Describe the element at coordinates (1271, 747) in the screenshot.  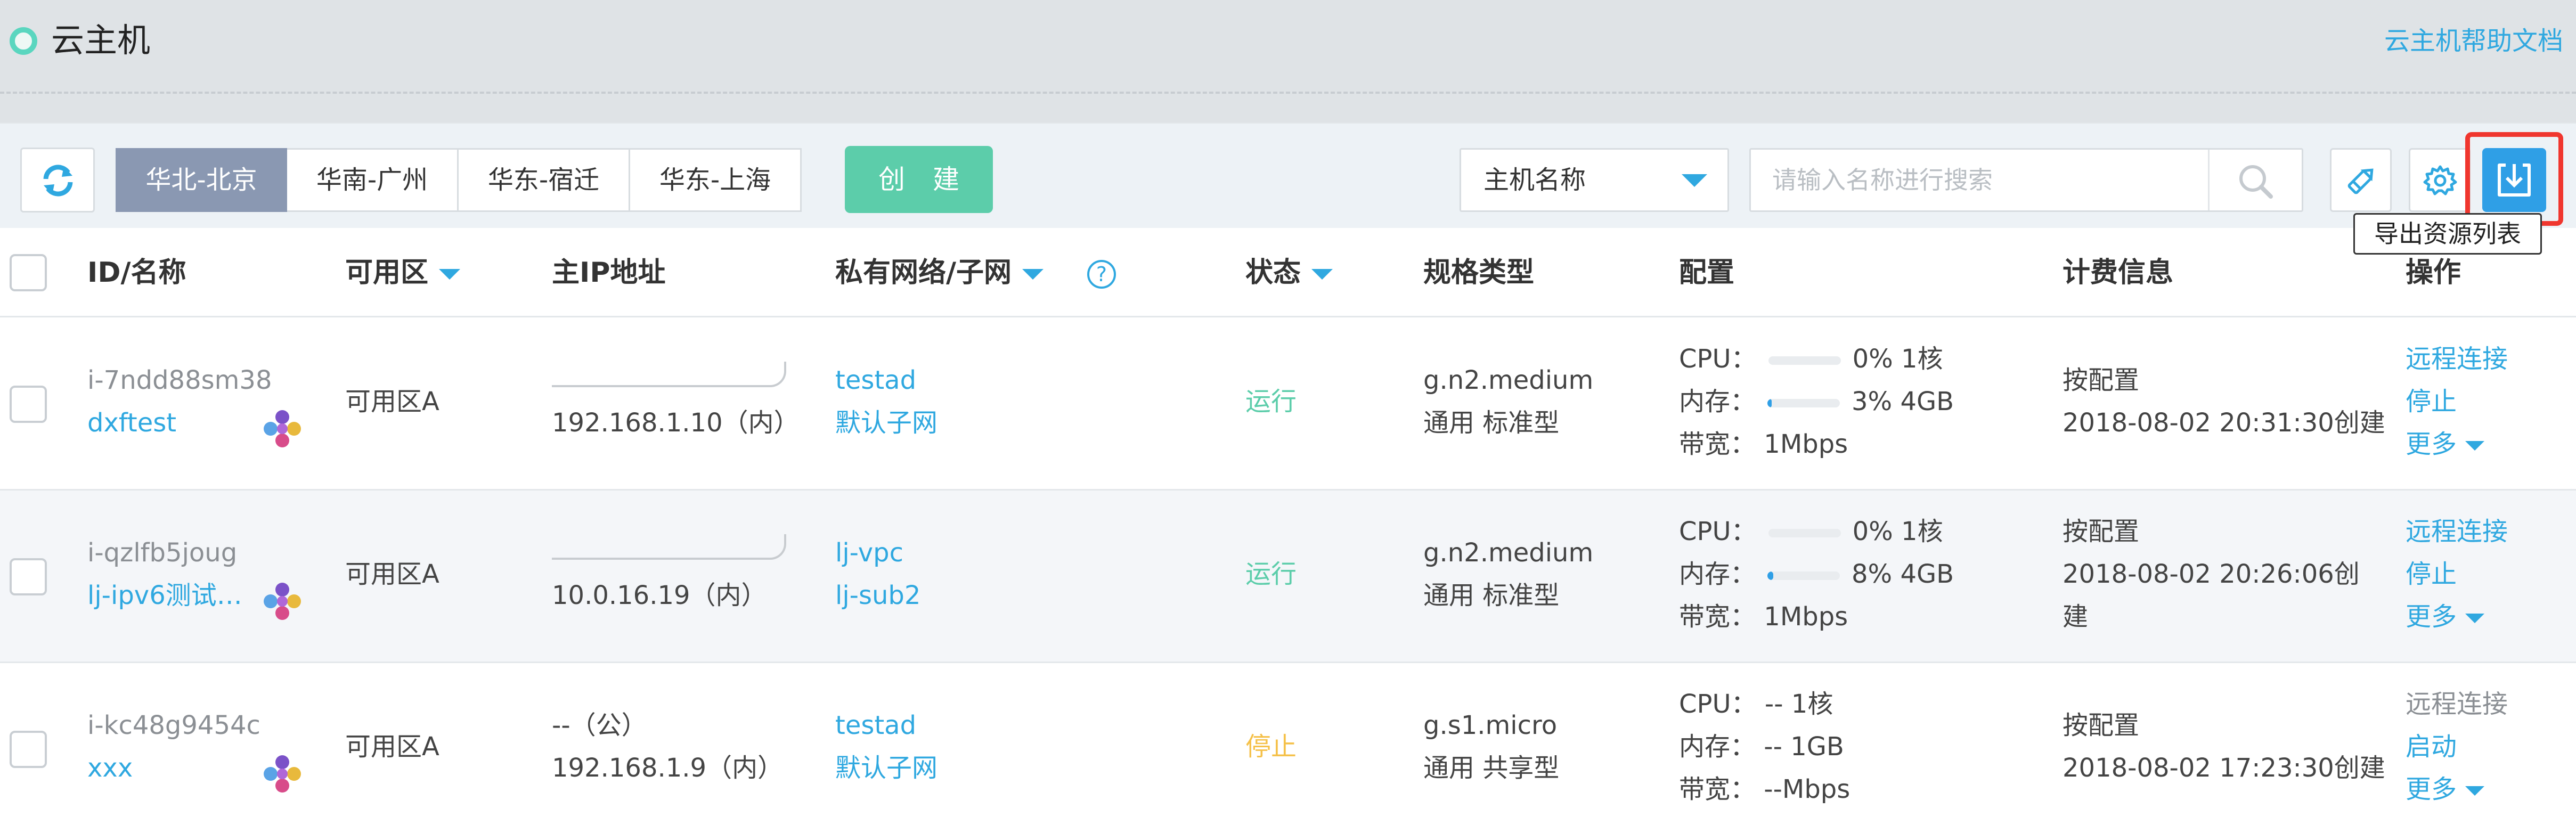
I see `status-badge: 停止` at that location.